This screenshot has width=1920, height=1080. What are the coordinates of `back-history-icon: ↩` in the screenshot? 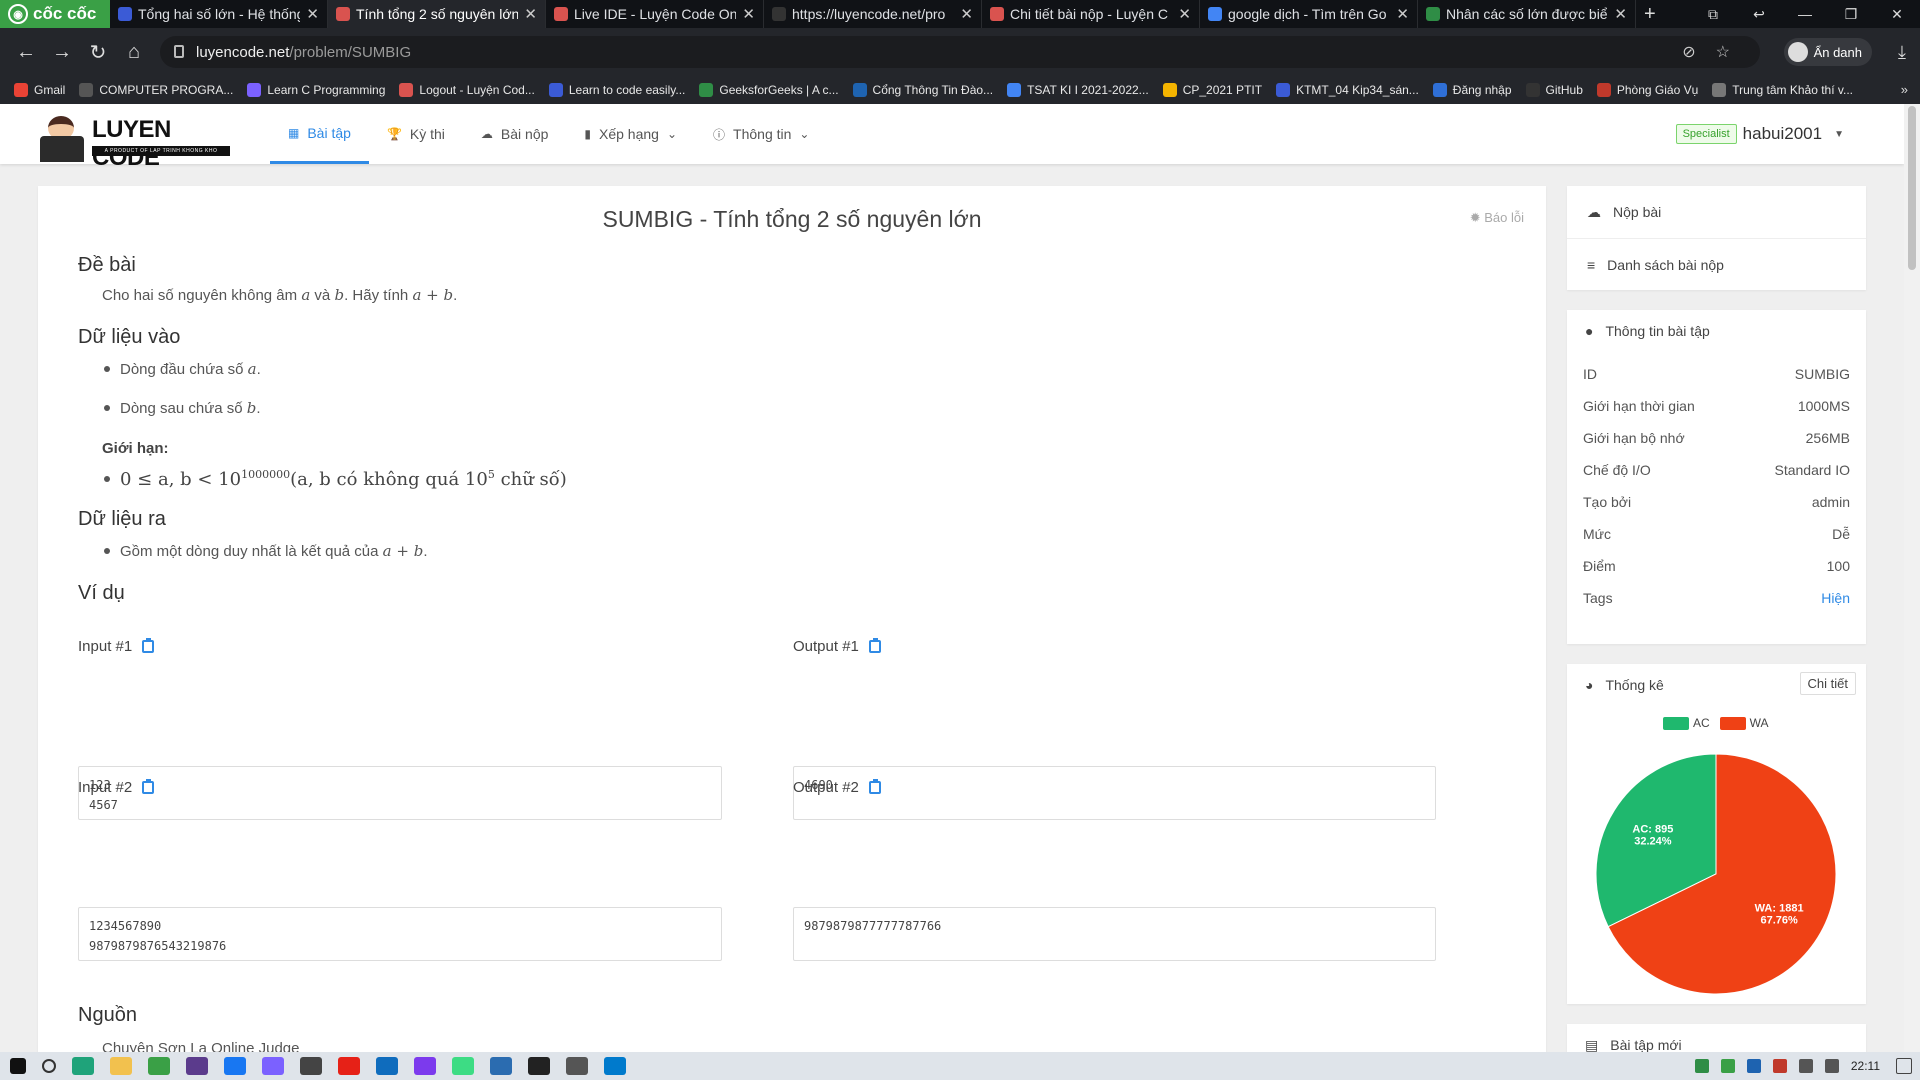 It's located at (1759, 14).